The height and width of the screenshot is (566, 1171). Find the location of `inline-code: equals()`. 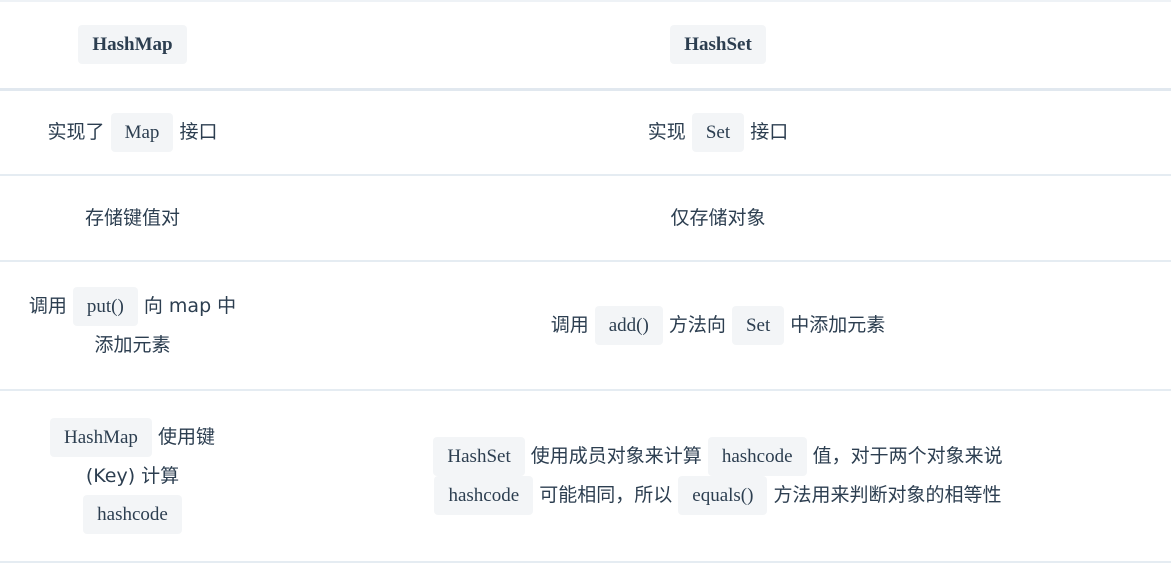

inline-code: equals() is located at coordinates (723, 495).